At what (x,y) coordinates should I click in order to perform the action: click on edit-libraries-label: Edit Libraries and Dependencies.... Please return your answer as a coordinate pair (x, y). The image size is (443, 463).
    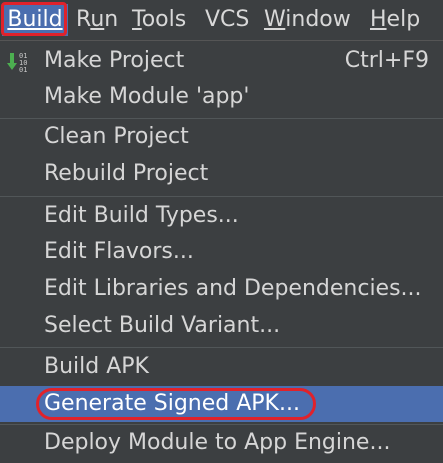
    Looking at the image, I should click on (233, 288).